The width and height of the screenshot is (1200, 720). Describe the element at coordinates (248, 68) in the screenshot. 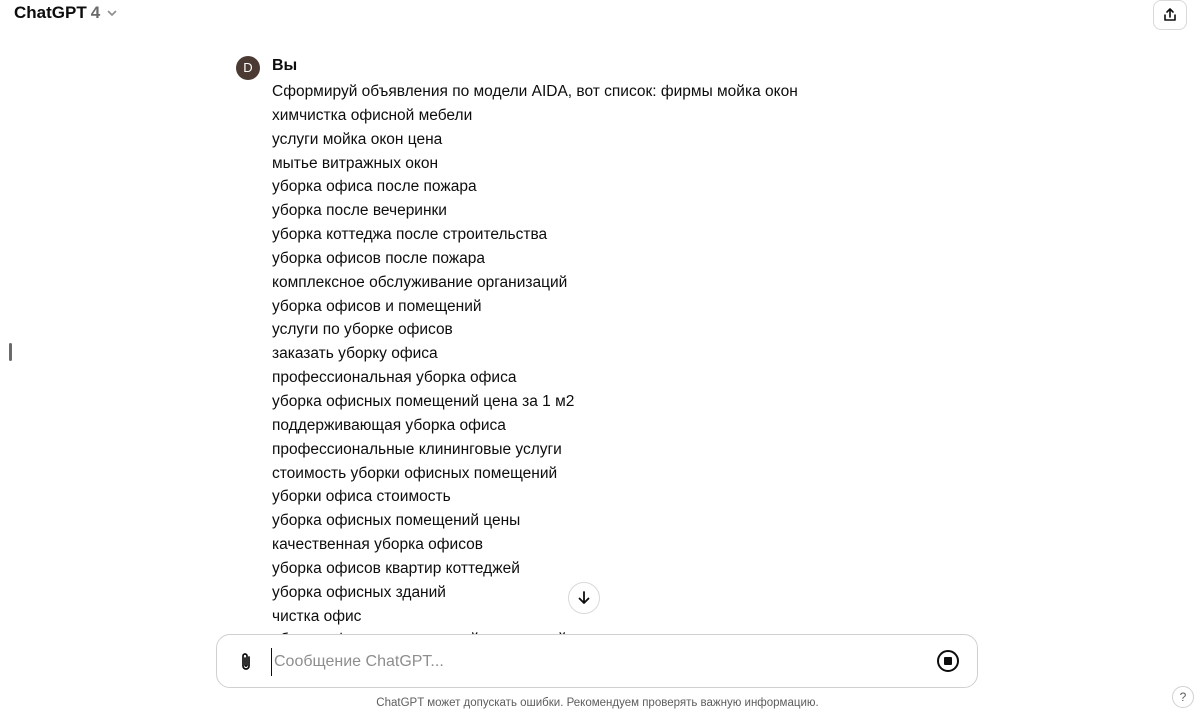

I see `user-avatar: D` at that location.